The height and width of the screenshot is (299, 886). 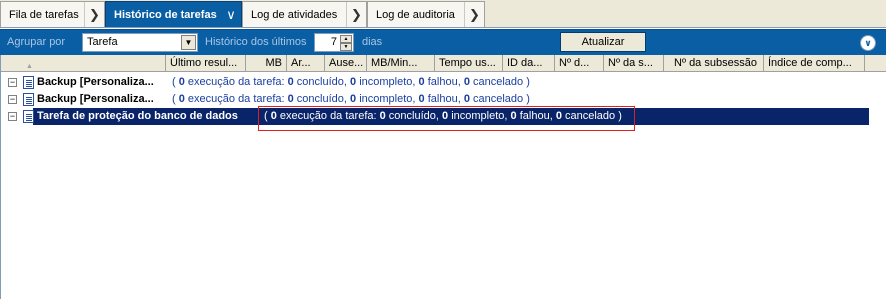 What do you see at coordinates (140, 42) in the screenshot?
I see `group-by-select: Tarefa ▼` at bounding box center [140, 42].